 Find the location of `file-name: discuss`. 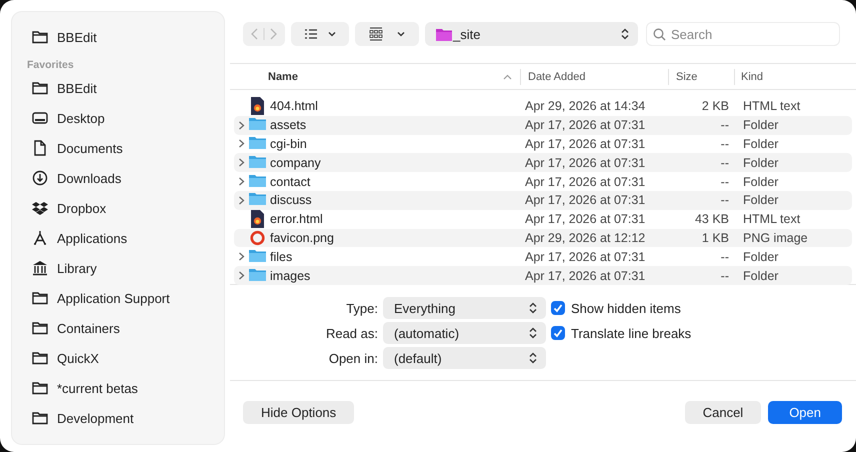

file-name: discuss is located at coordinates (291, 200).